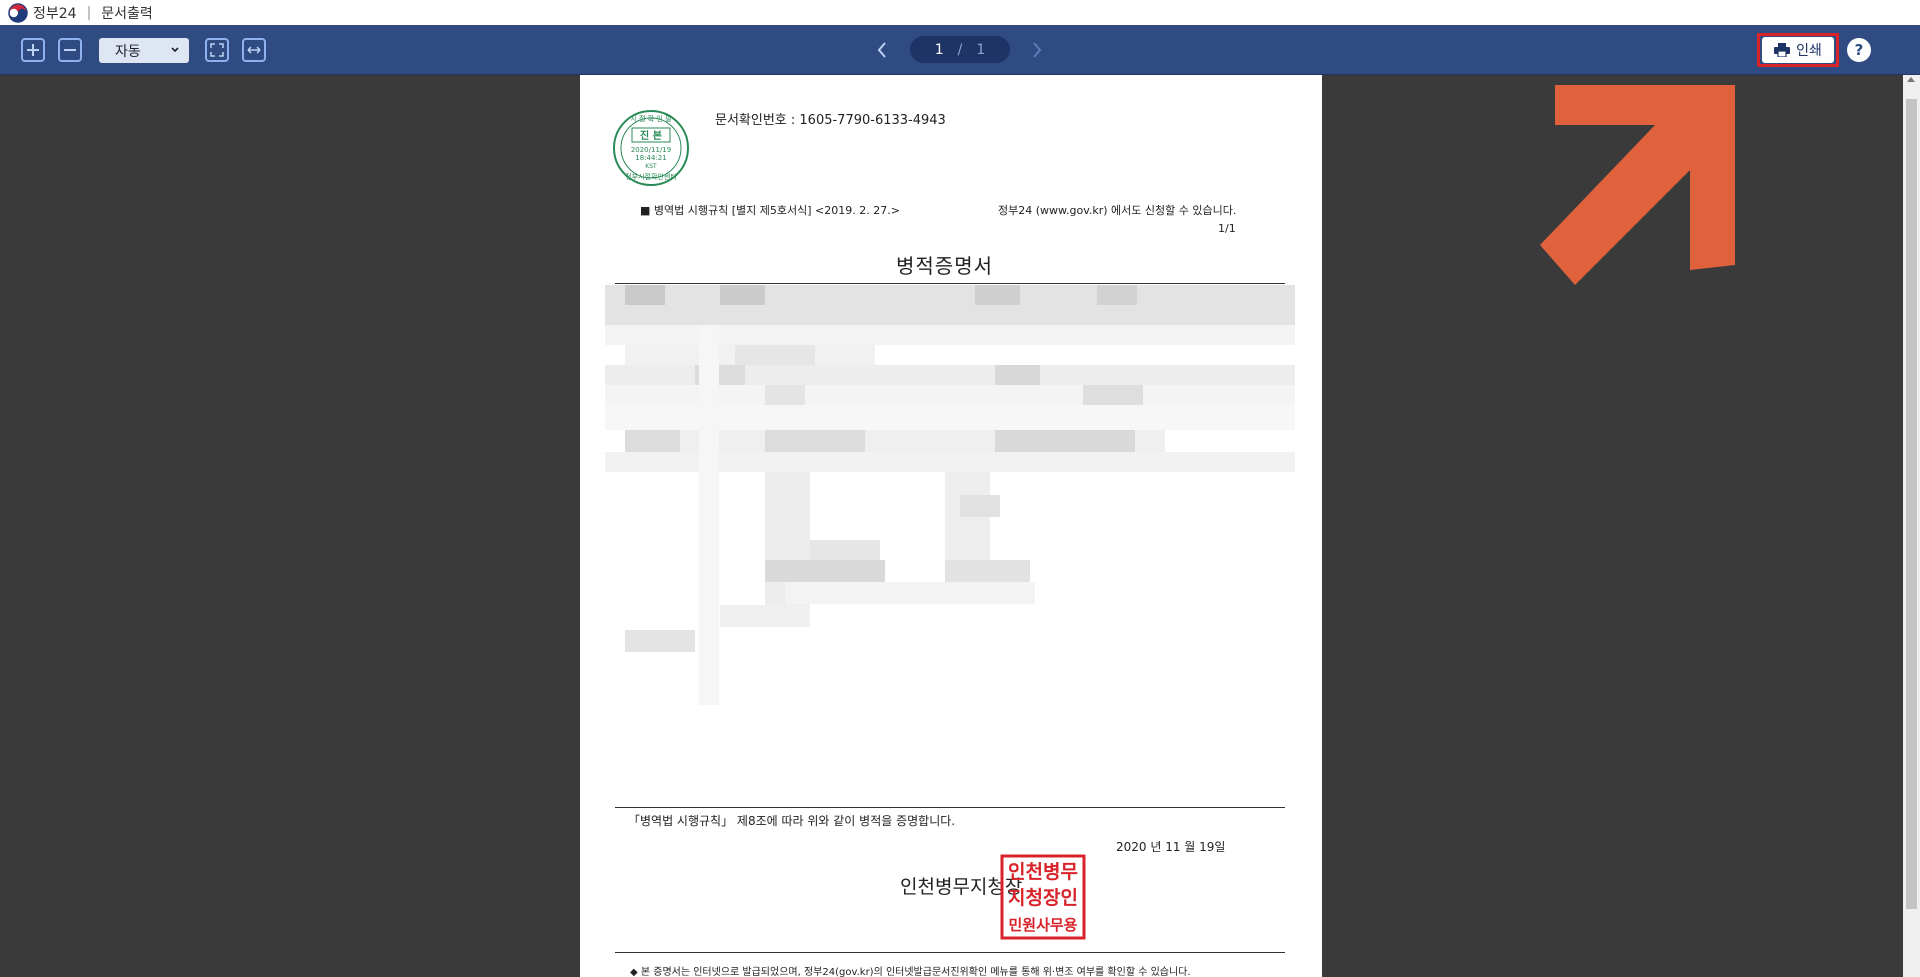 Image resolution: width=1920 pixels, height=977 pixels. I want to click on print-button: 인쇄, so click(1798, 50).